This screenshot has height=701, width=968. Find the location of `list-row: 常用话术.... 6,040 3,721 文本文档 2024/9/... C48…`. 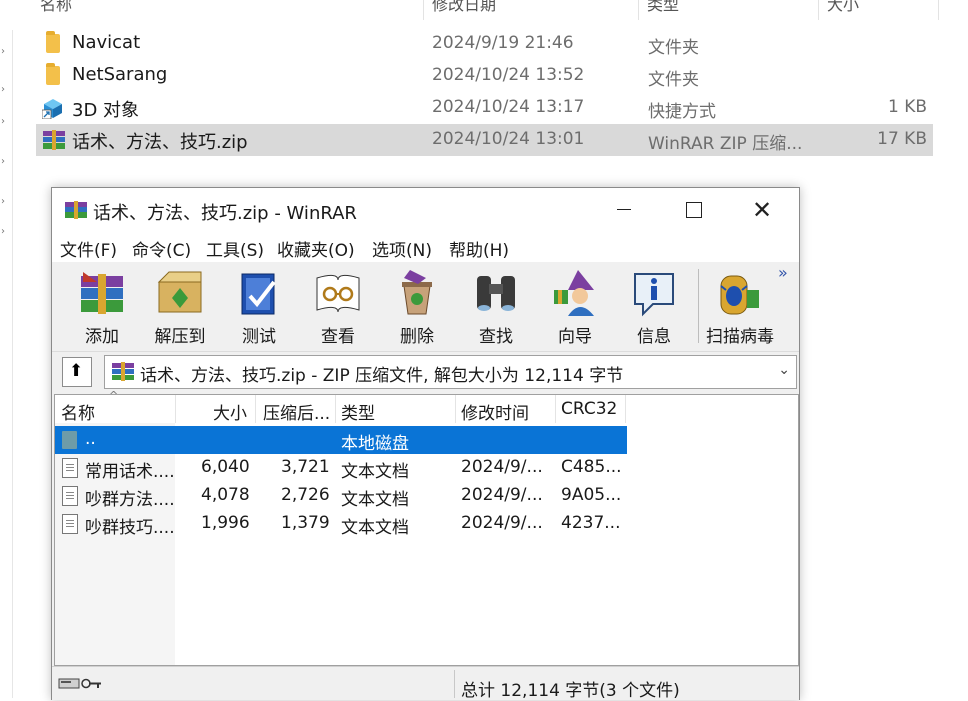

list-row: 常用话术.... 6,040 3,721 文本文档 2024/9/... C48… is located at coordinates (341, 468).